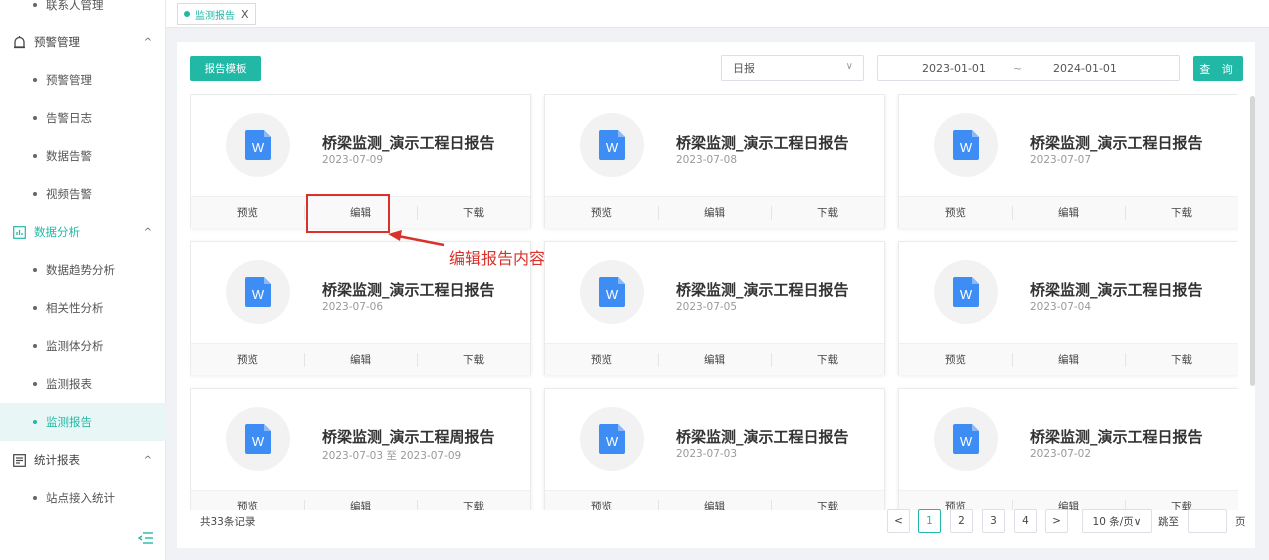 The height and width of the screenshot is (560, 1269). What do you see at coordinates (83, 118) in the screenshot?
I see `sidebar-item-alarm-log: 告警日志` at bounding box center [83, 118].